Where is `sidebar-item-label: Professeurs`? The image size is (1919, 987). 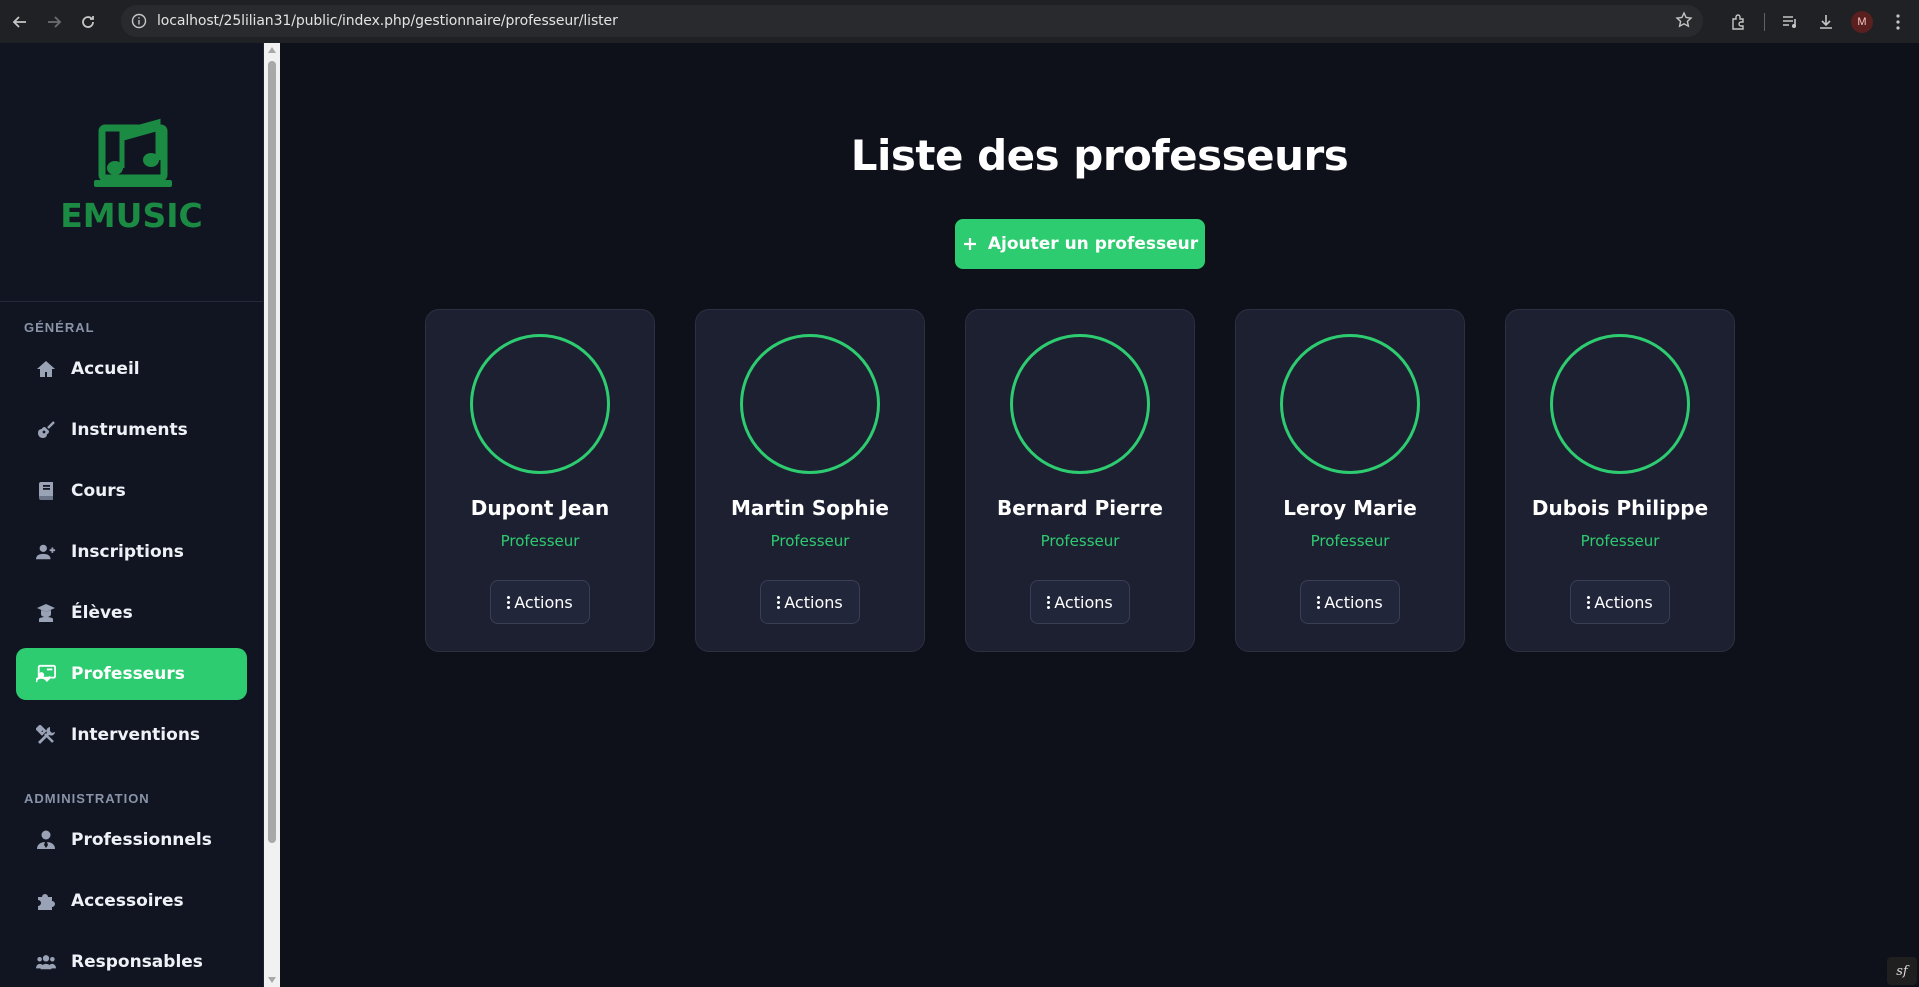
sidebar-item-label: Professeurs is located at coordinates (128, 674).